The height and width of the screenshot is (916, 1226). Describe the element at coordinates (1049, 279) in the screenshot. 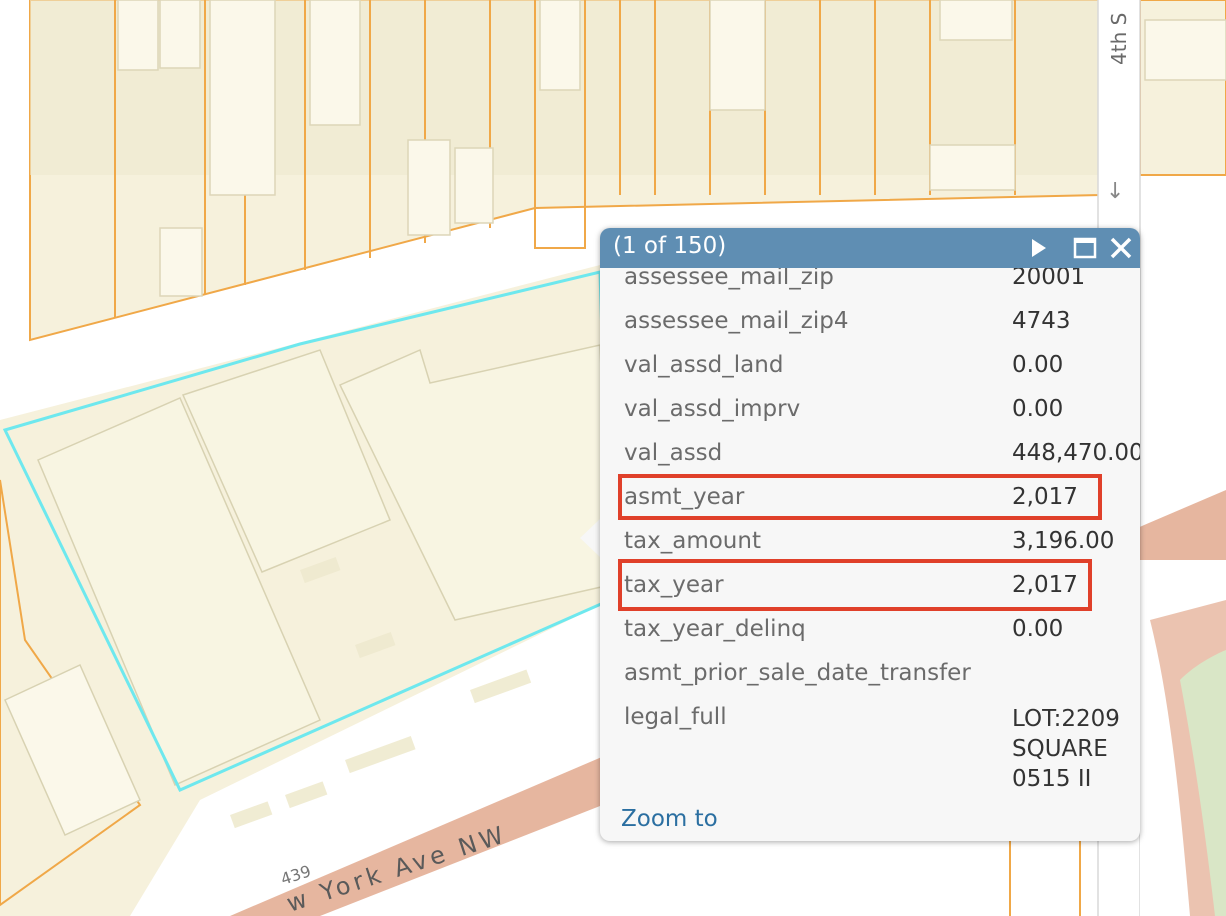

I see `attribute-value: 20001` at that location.